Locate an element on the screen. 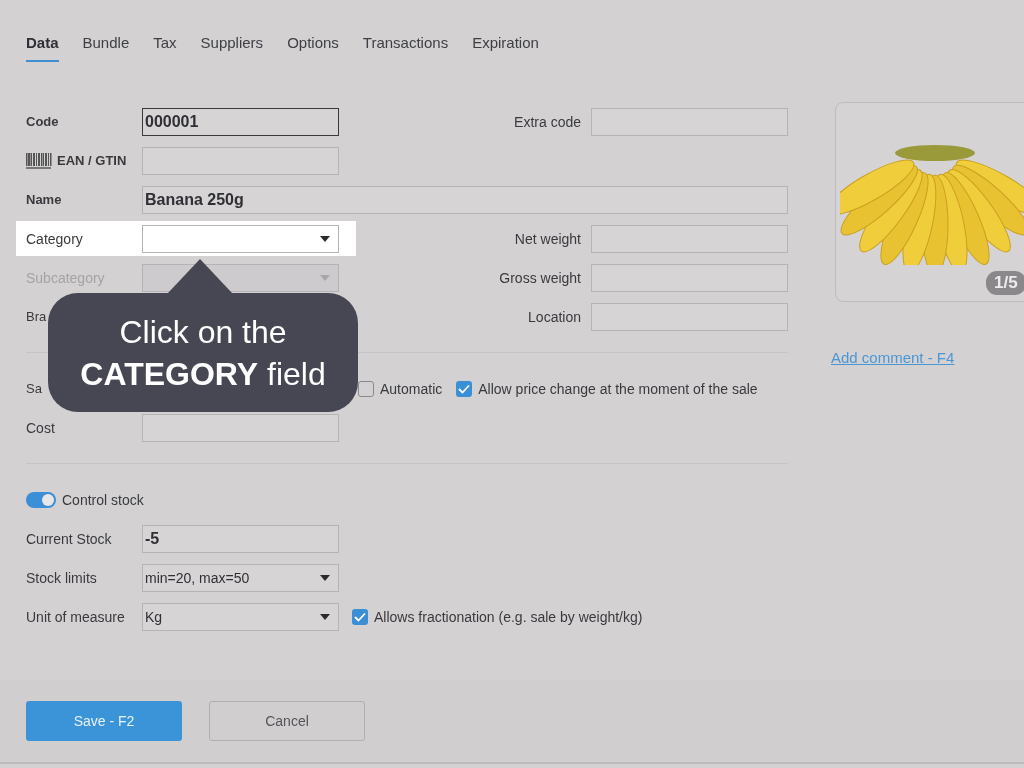  dropdown-field: Kg is located at coordinates (240, 616).